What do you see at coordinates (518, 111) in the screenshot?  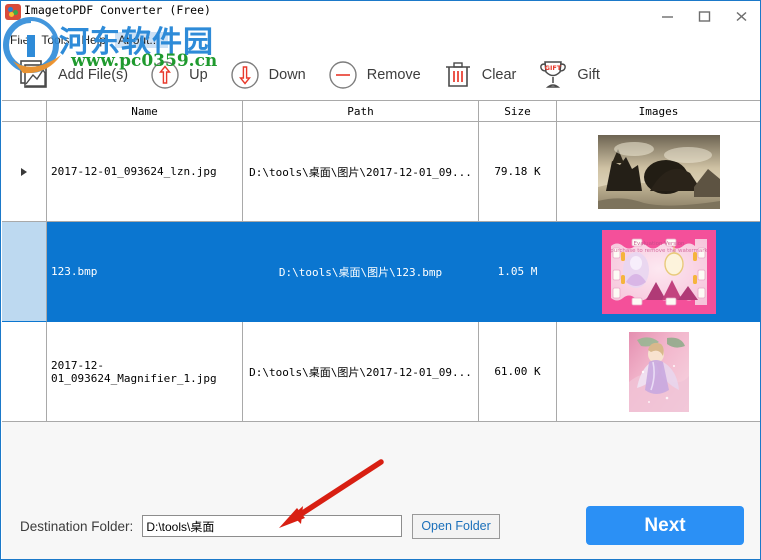 I see `column-header-size: Size` at bounding box center [518, 111].